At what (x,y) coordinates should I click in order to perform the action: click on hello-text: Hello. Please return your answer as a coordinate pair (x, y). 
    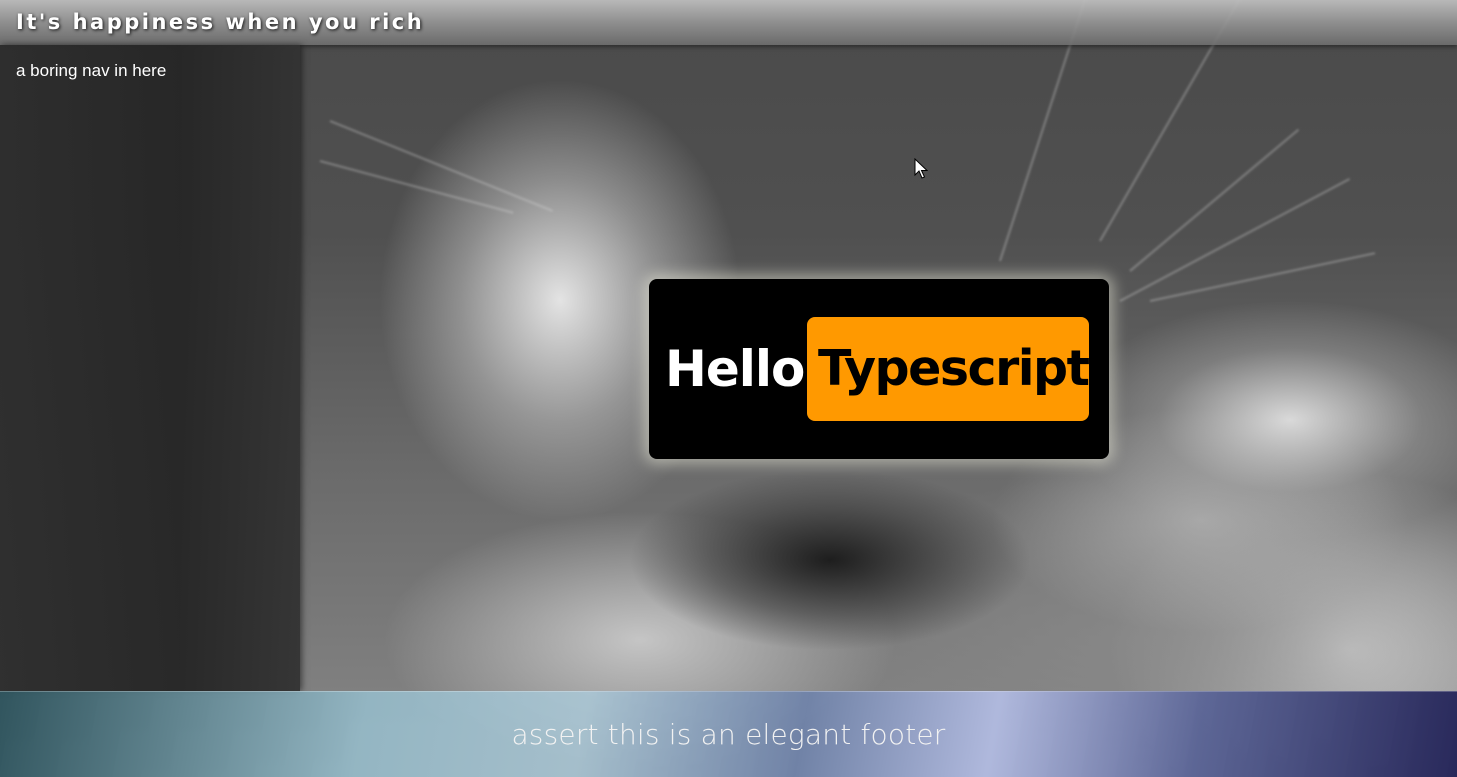
    Looking at the image, I should click on (735, 369).